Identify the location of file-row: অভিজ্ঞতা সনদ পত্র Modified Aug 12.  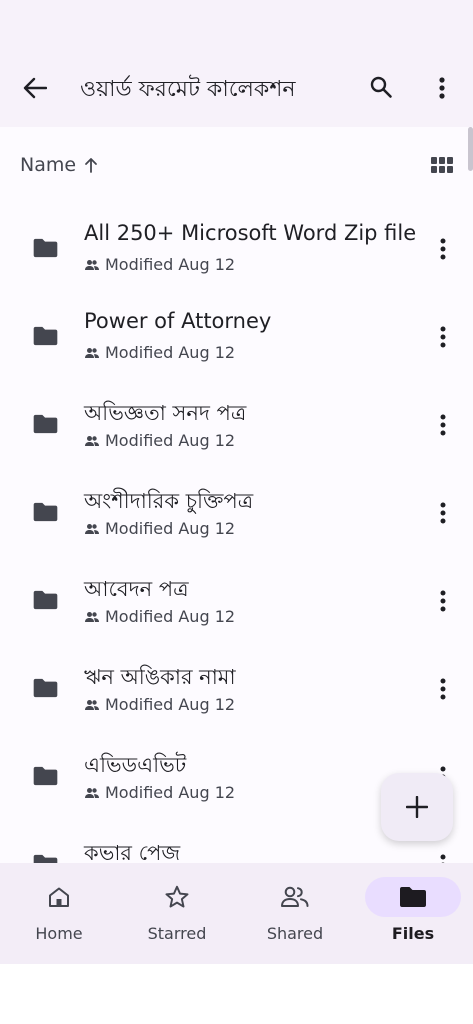
(236, 441).